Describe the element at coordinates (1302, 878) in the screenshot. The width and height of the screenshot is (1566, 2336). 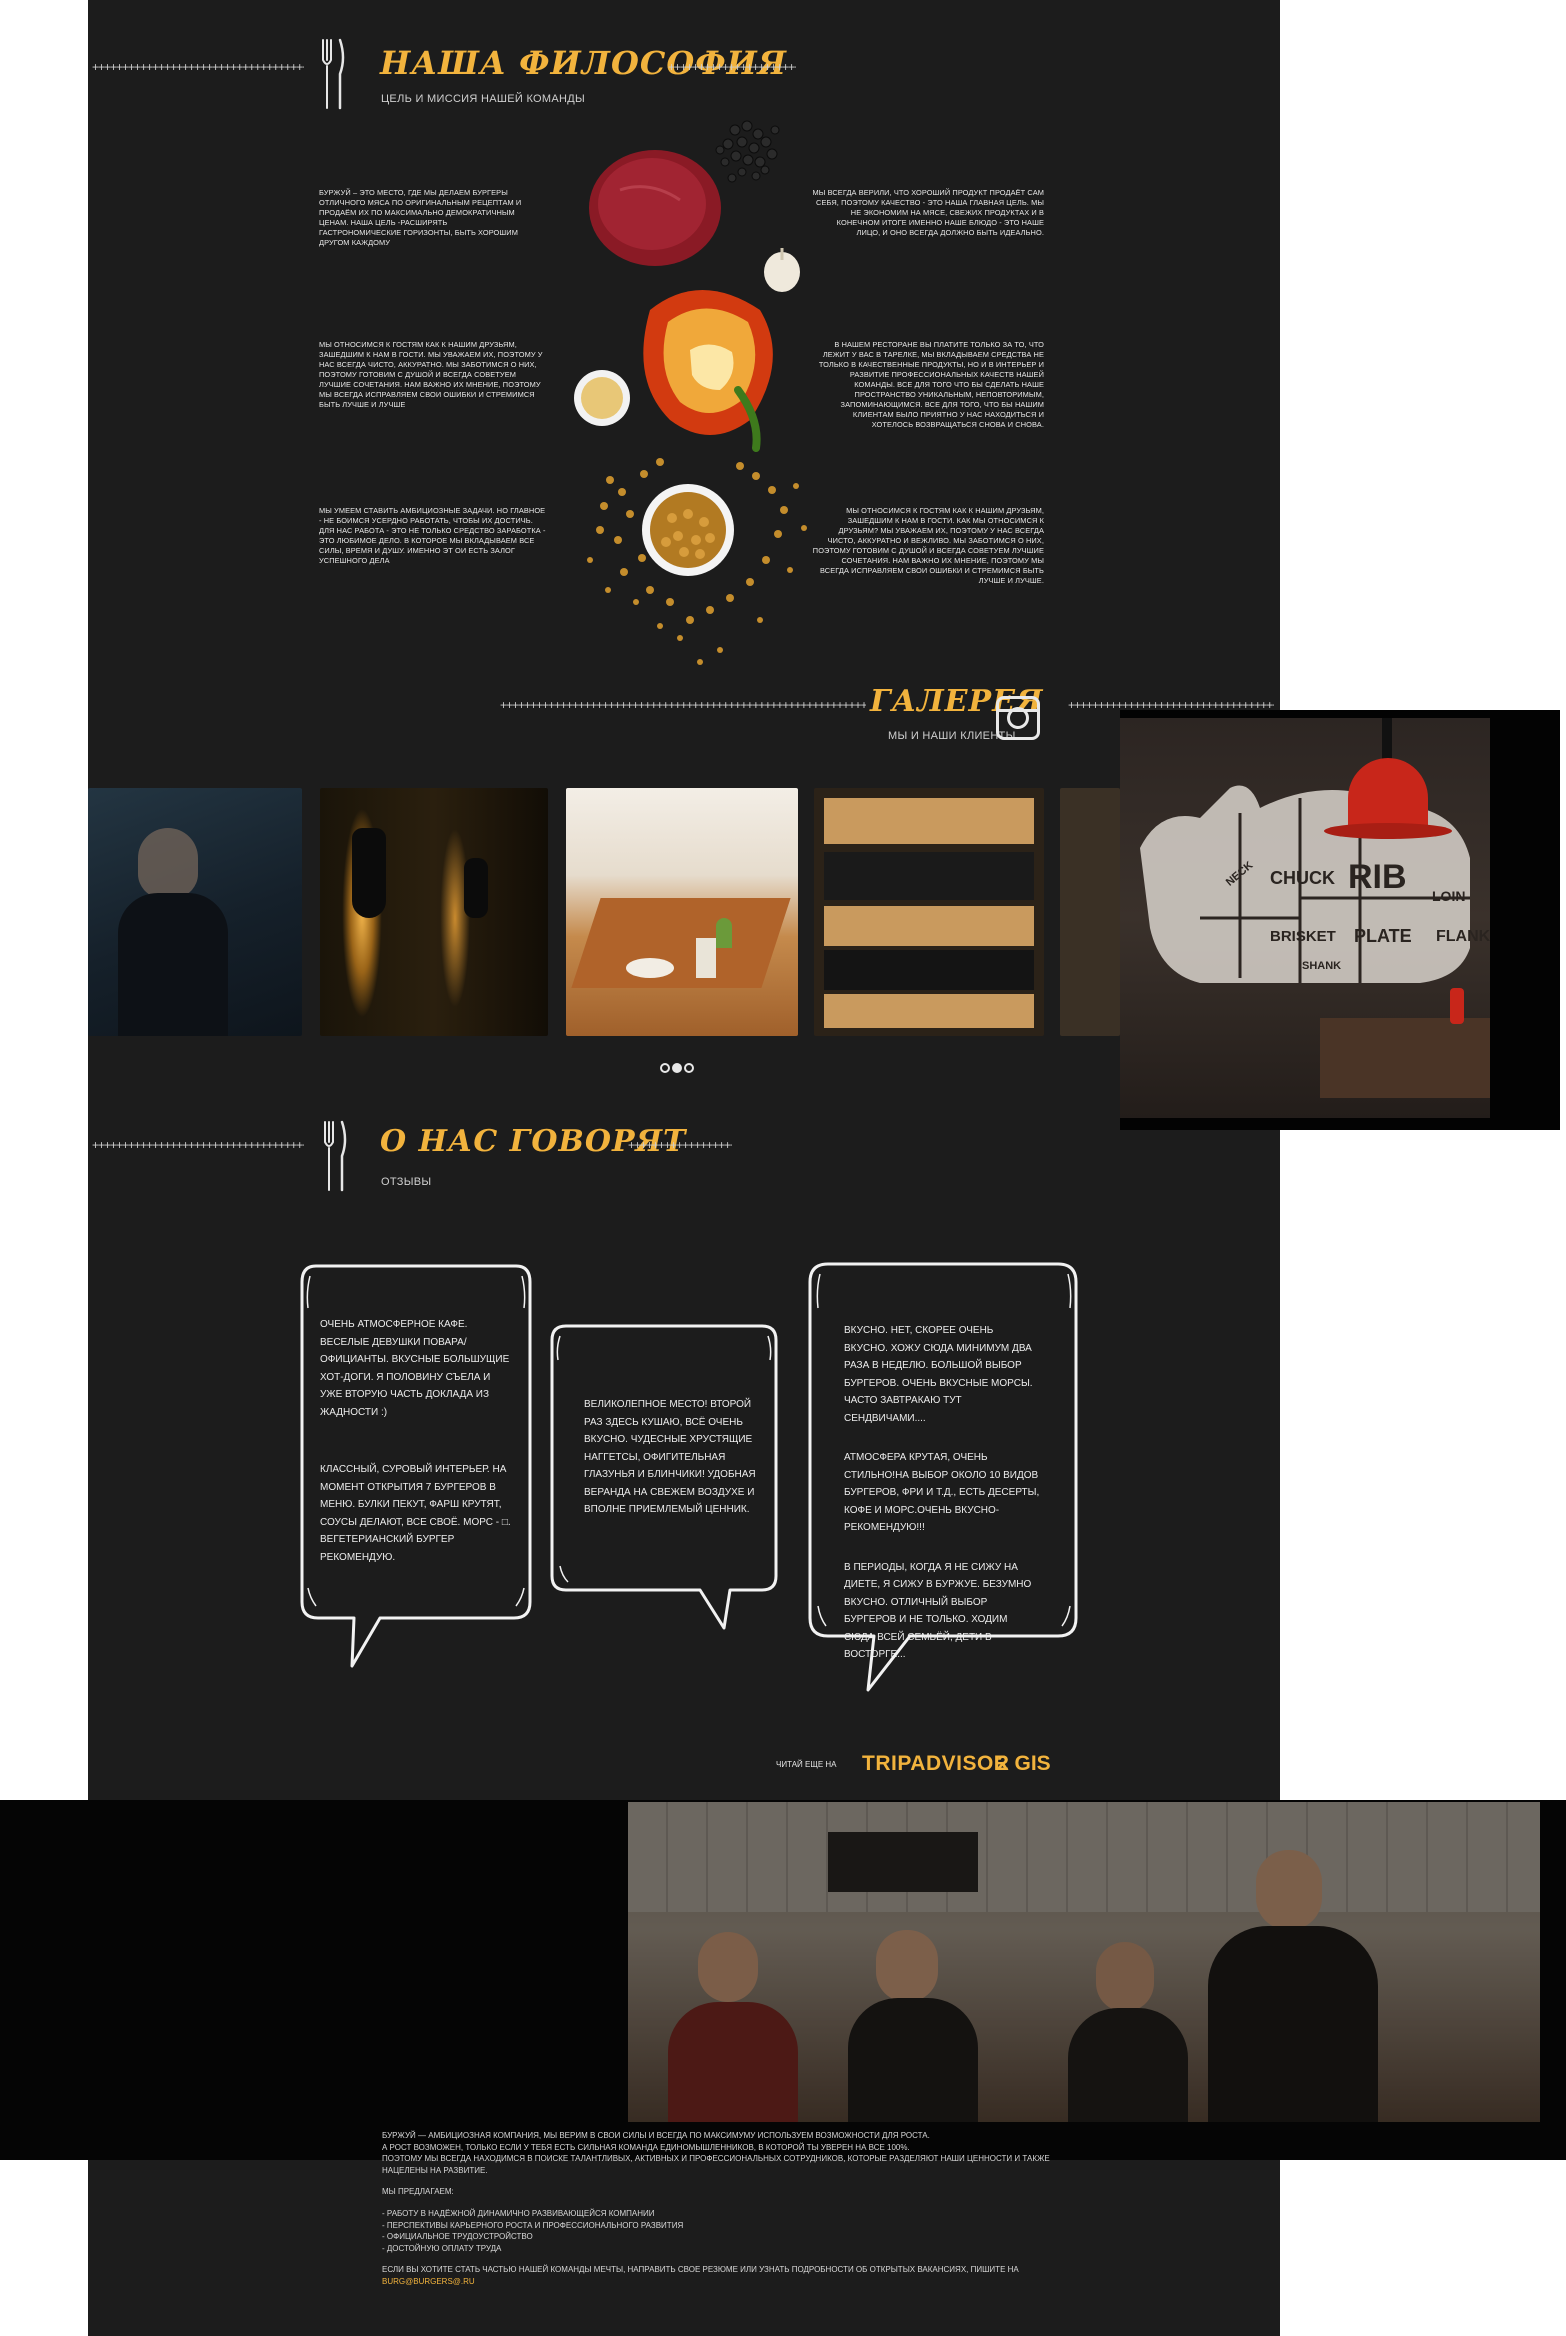
I see `cut-label-chuck: CHUCK` at that location.